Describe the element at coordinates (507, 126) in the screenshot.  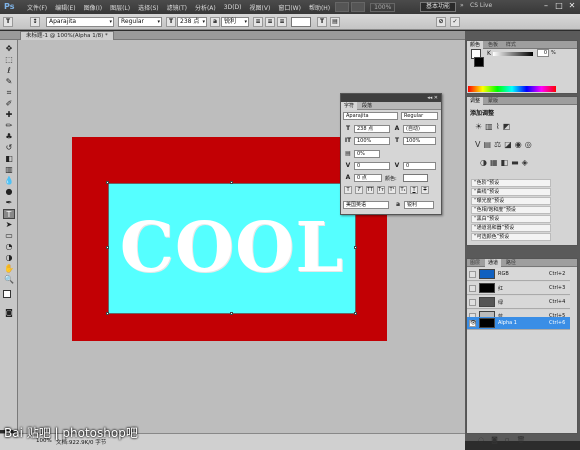
I see `exposure-icon: ◩` at that location.